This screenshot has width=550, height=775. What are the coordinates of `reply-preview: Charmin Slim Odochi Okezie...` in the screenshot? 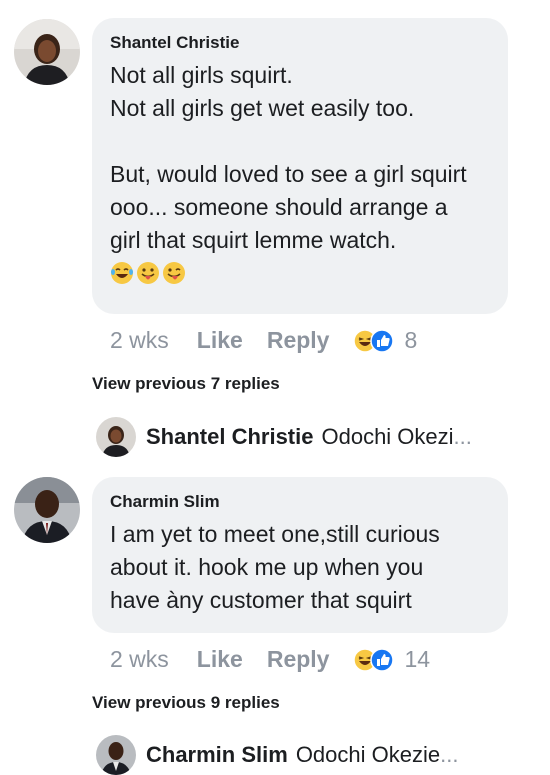 It's located at (277, 755).